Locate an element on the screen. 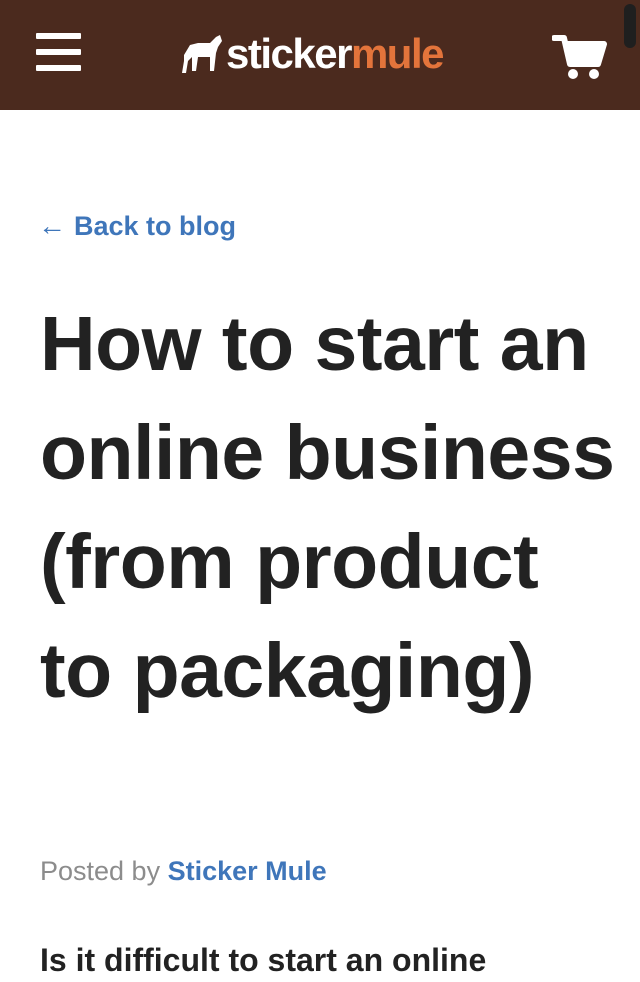 The image size is (640, 982). back-to-blog-link: ← Back to blog is located at coordinates (137, 226).